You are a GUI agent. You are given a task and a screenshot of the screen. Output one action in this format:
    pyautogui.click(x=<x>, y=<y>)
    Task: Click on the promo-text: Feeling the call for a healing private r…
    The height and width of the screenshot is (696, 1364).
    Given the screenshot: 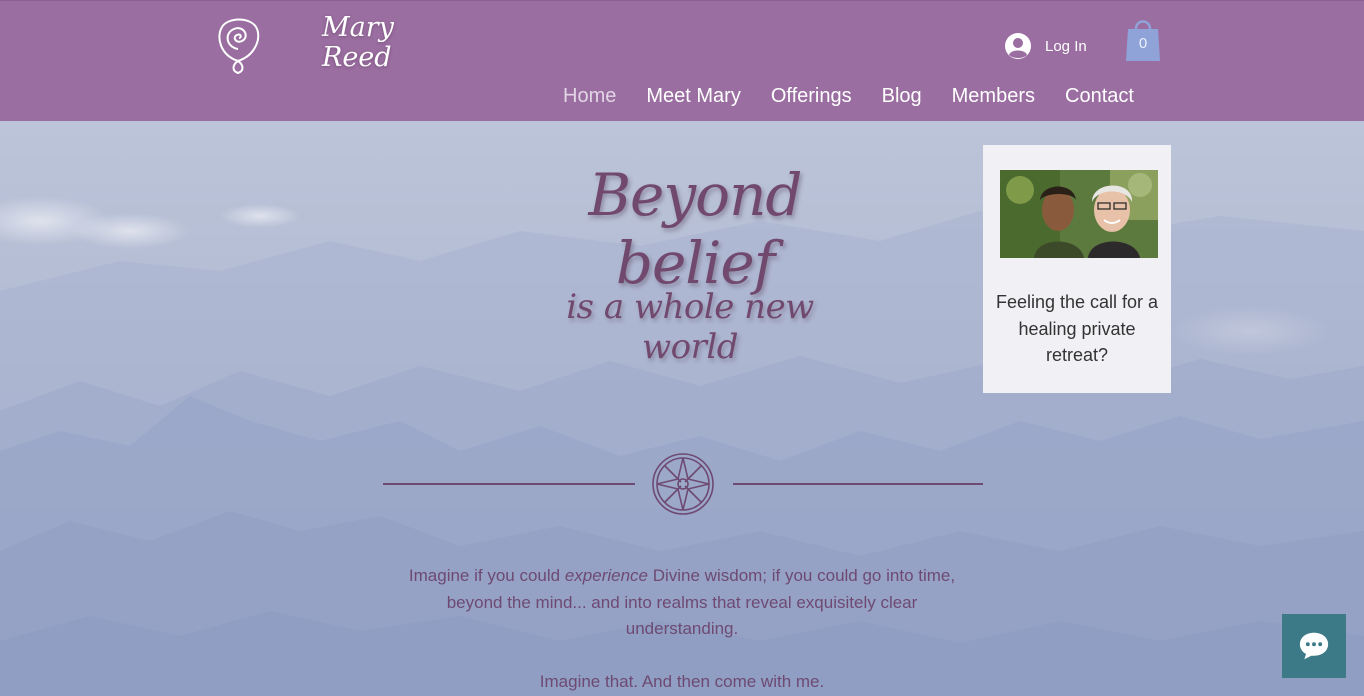 What is the action you would take?
    pyautogui.click(x=1077, y=328)
    